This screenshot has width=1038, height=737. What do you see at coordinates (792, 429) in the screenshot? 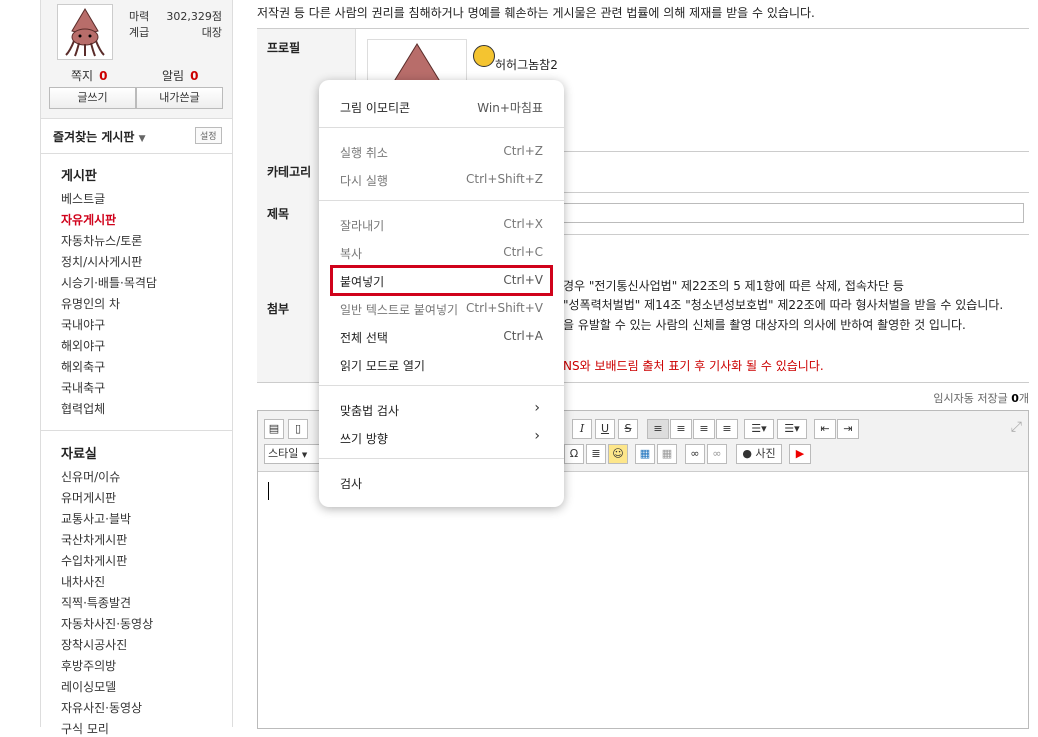
I see `unordered-list-icon: ☰▾` at bounding box center [792, 429].